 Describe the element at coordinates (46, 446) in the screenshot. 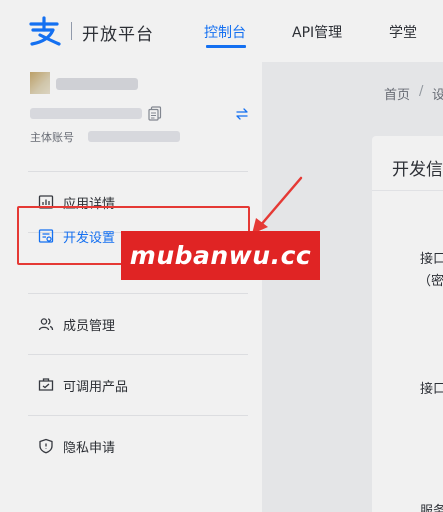

I see `privacy-shield-icon` at that location.